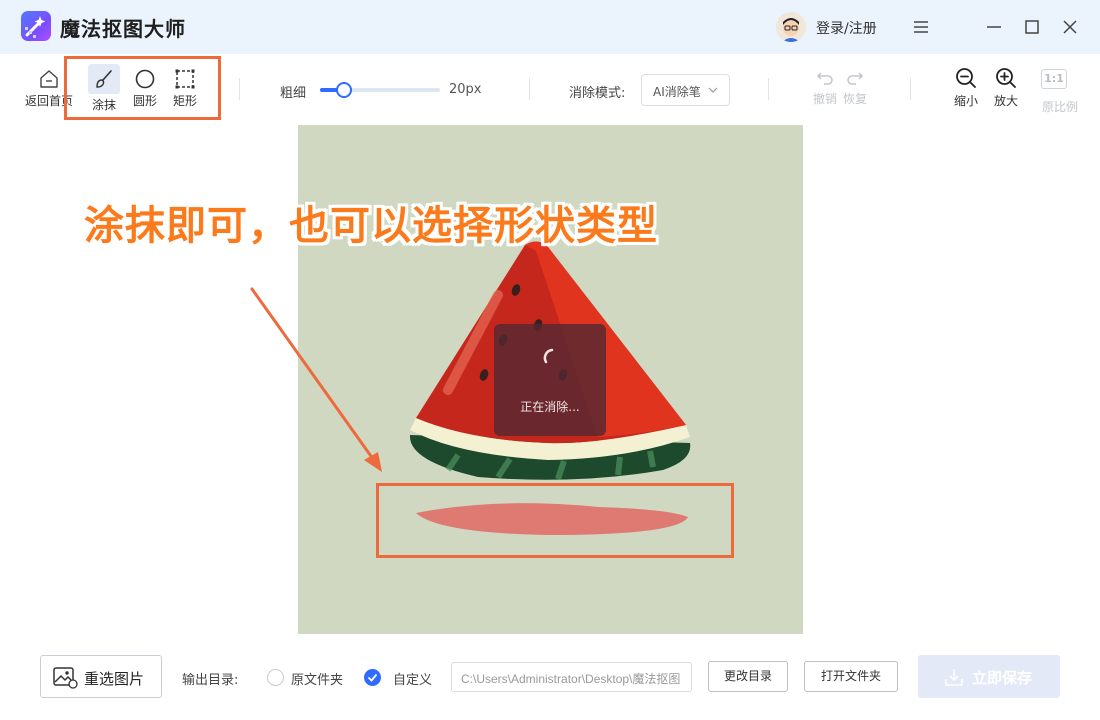  I want to click on redo-label: 恢复, so click(854, 99).